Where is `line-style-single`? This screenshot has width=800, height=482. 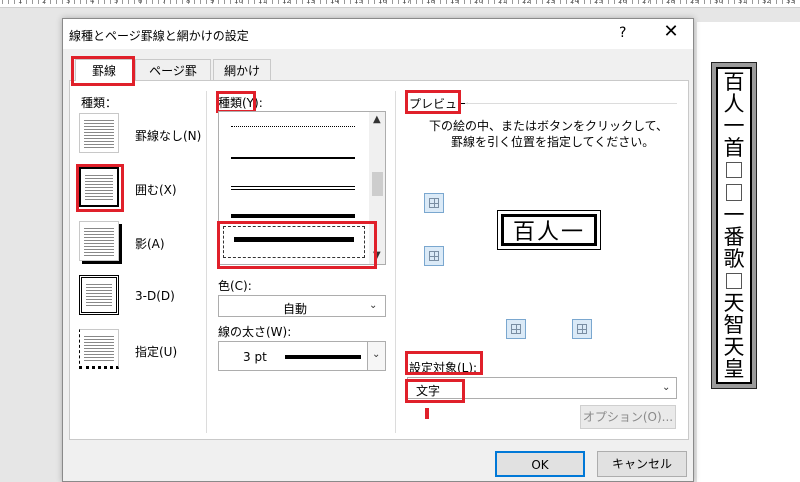 line-style-single is located at coordinates (293, 158).